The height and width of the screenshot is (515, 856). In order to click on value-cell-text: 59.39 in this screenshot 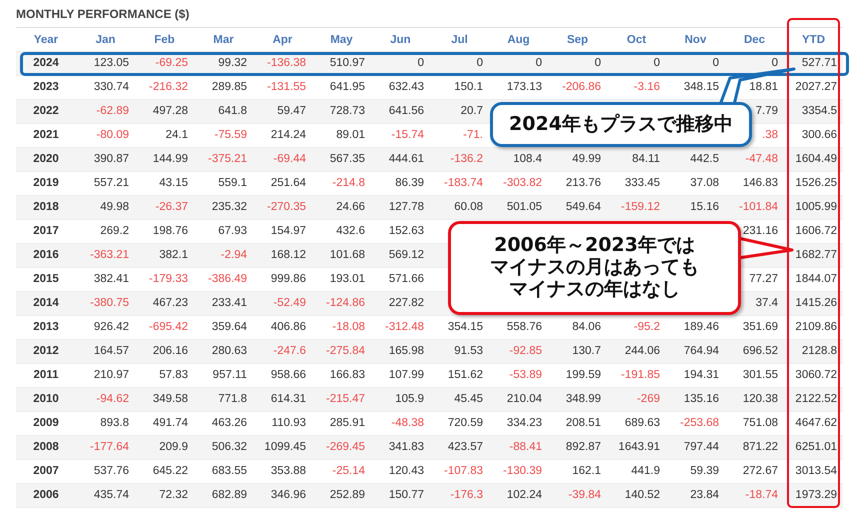, I will do `click(704, 471)`.